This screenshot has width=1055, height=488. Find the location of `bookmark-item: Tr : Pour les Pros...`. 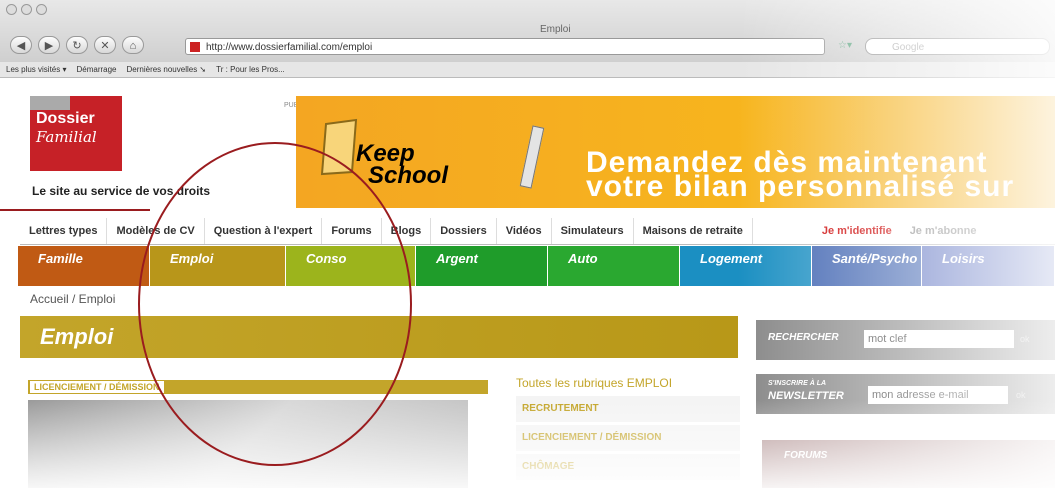

bookmark-item: Tr : Pour les Pros... is located at coordinates (250, 69).